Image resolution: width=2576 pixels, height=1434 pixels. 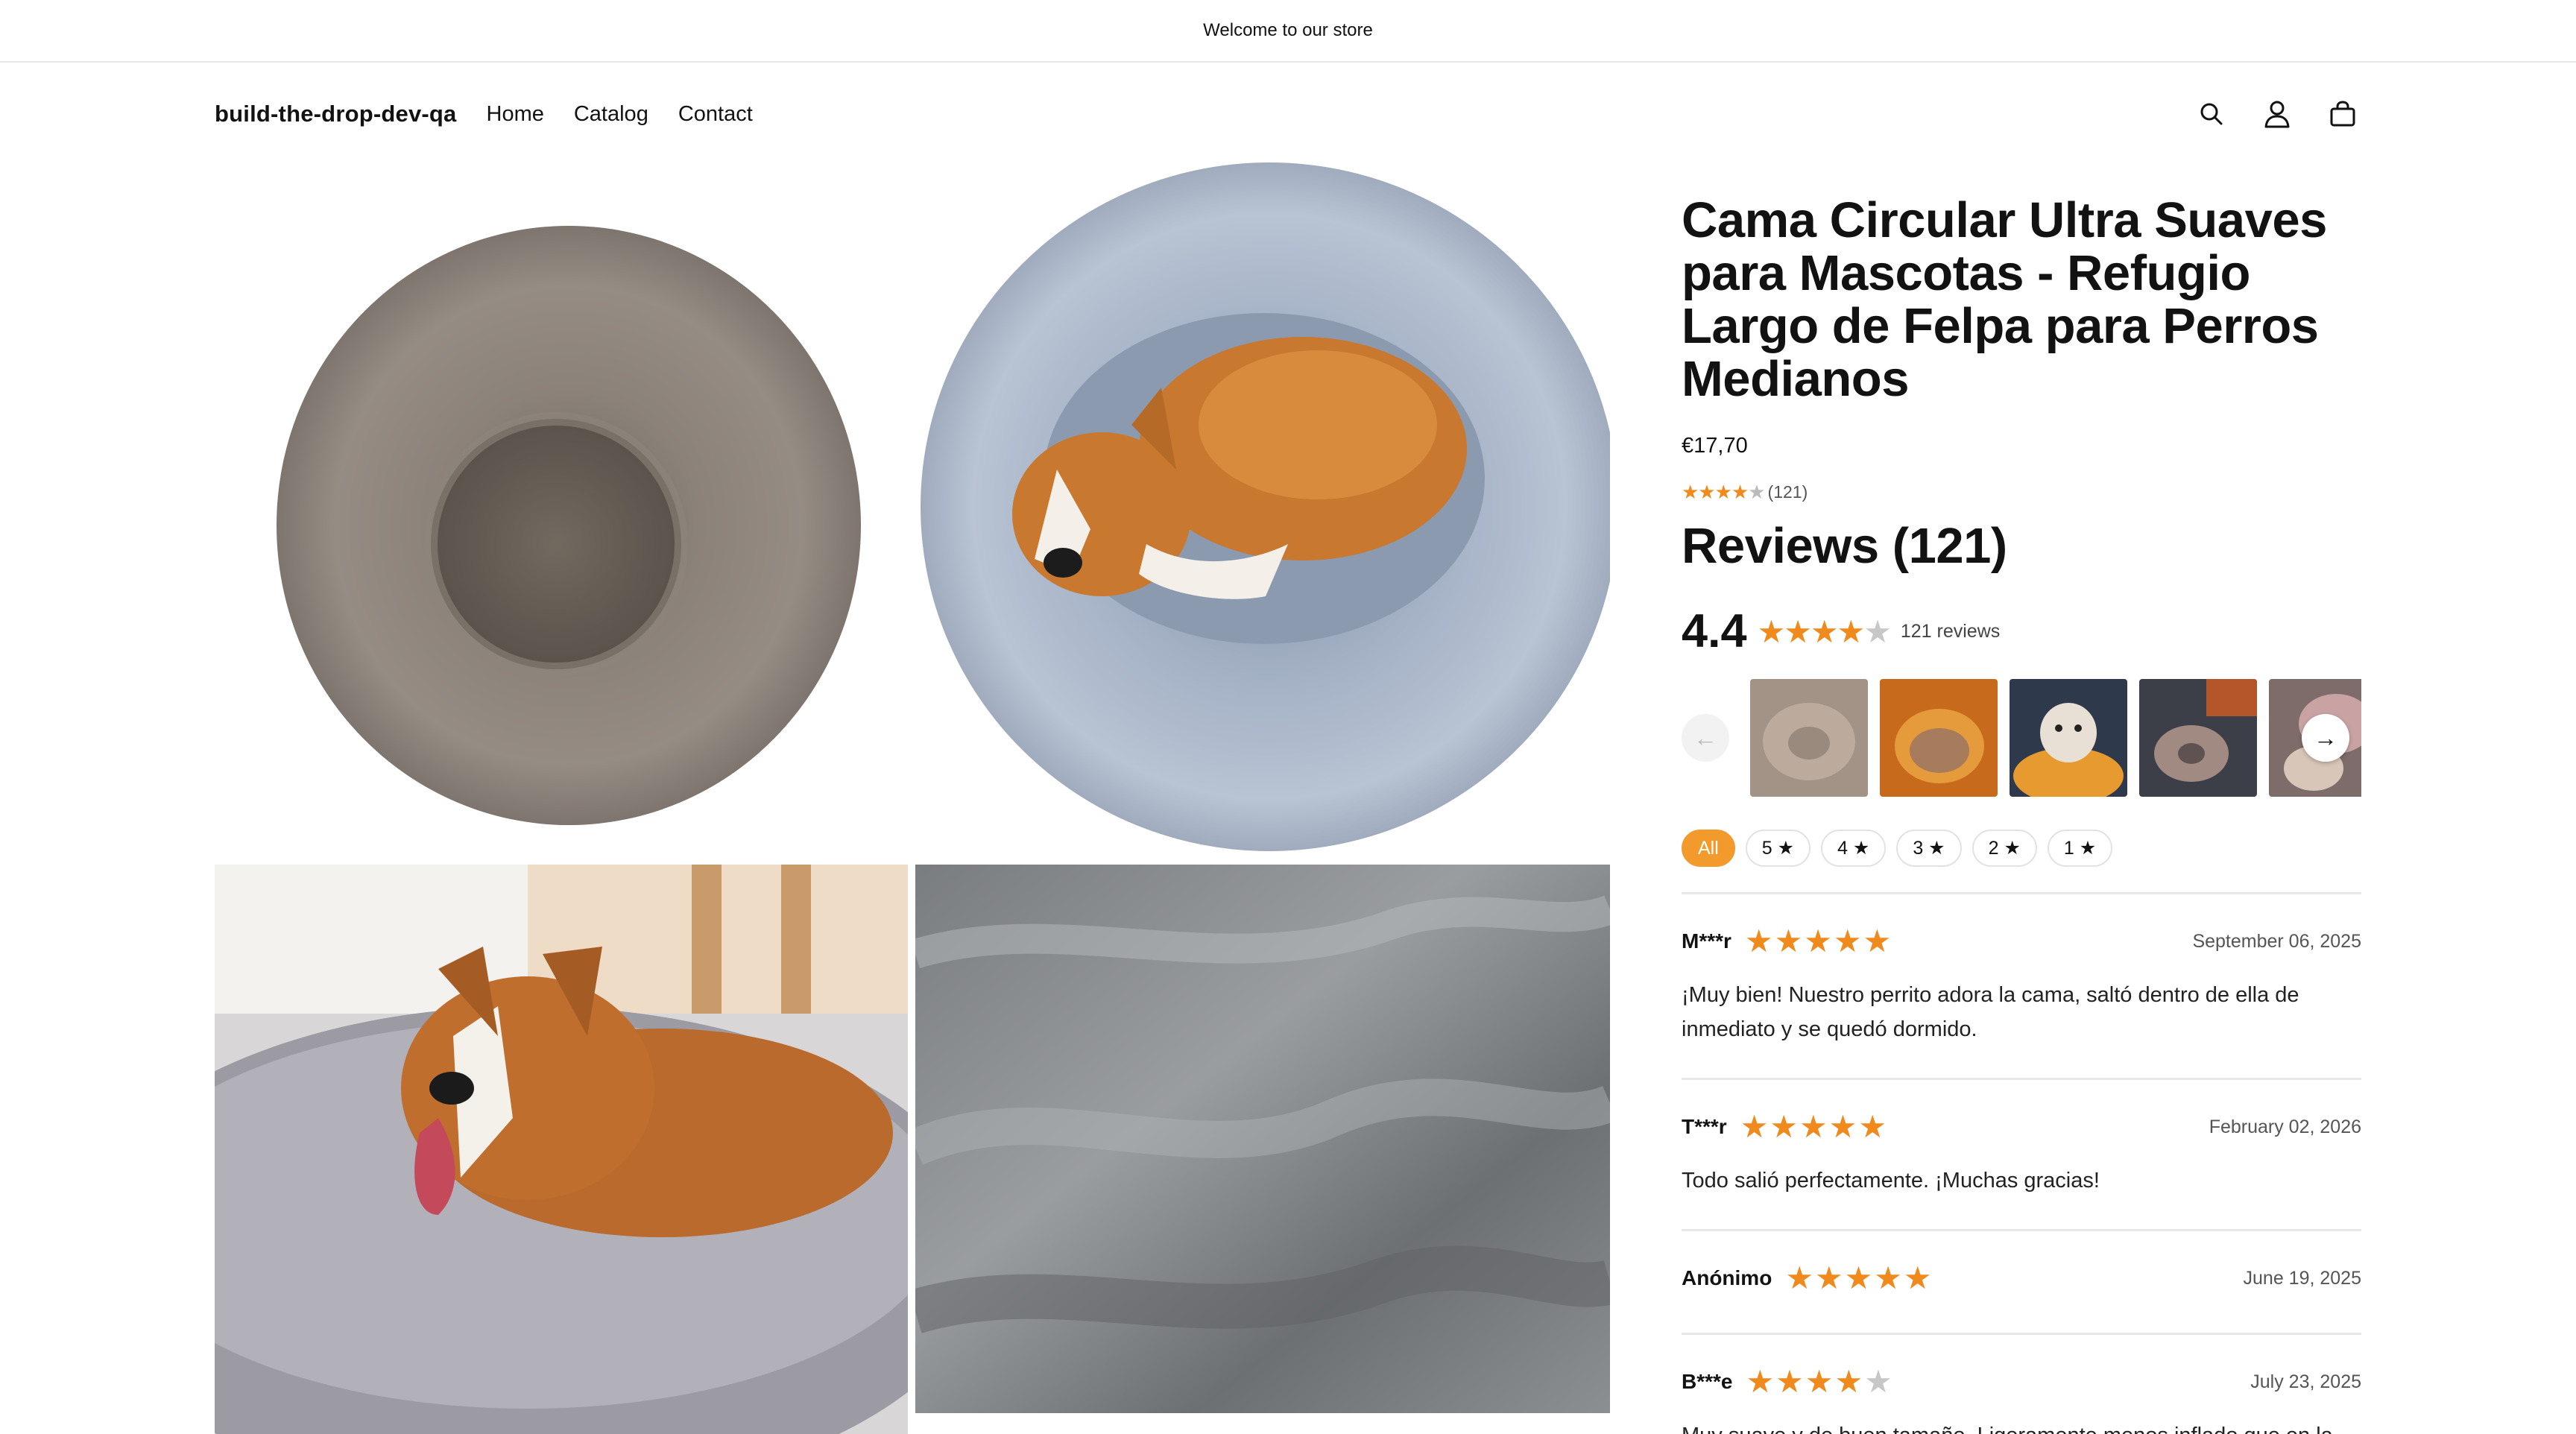 I want to click on filter-2-star: 2 ★, so click(x=2005, y=849).